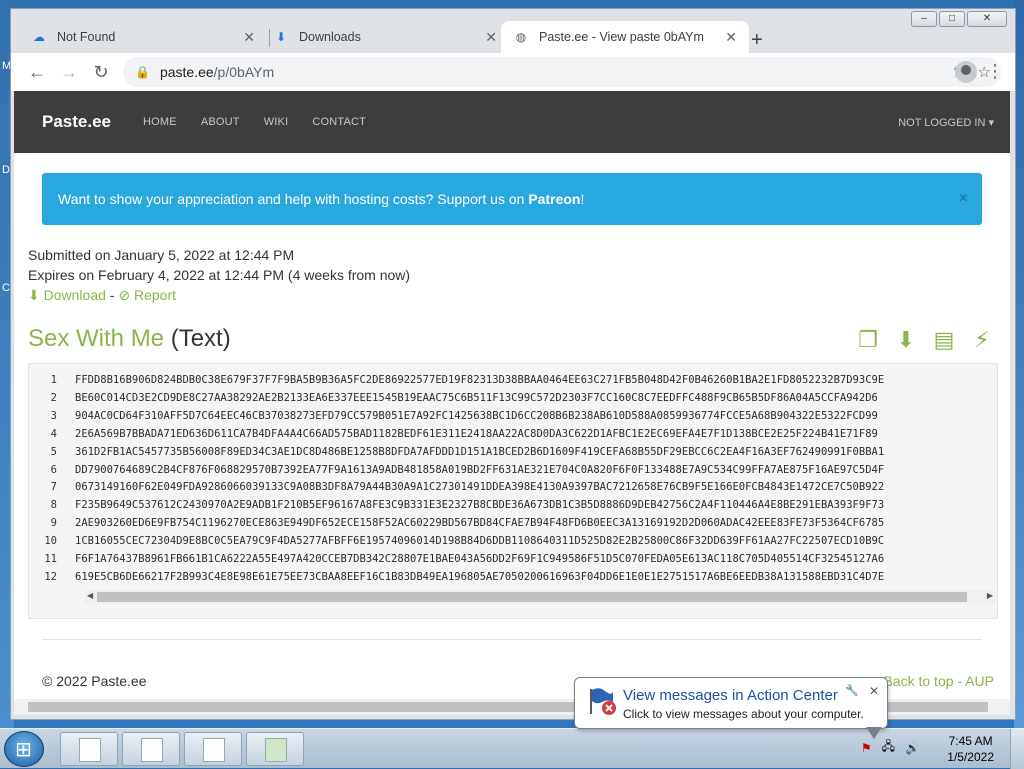  I want to click on cloud-icon: ☁, so click(39, 37).